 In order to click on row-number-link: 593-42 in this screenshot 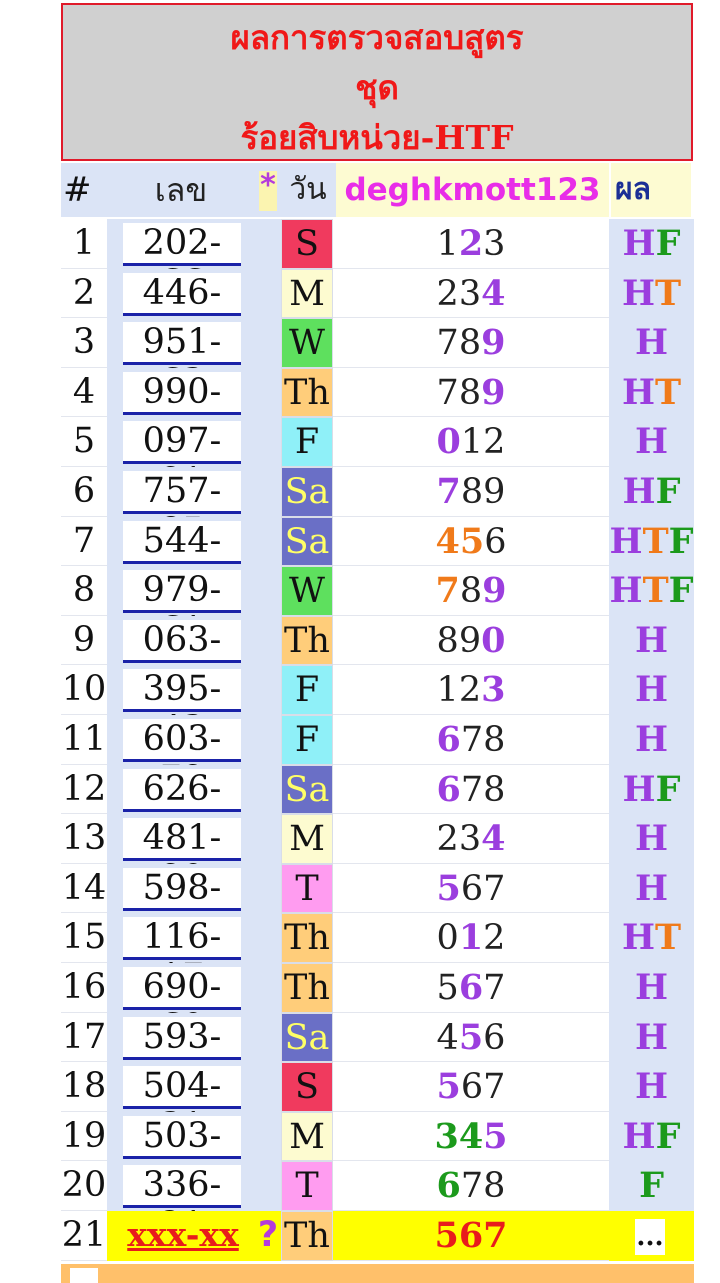, I will do `click(182, 1056)`.